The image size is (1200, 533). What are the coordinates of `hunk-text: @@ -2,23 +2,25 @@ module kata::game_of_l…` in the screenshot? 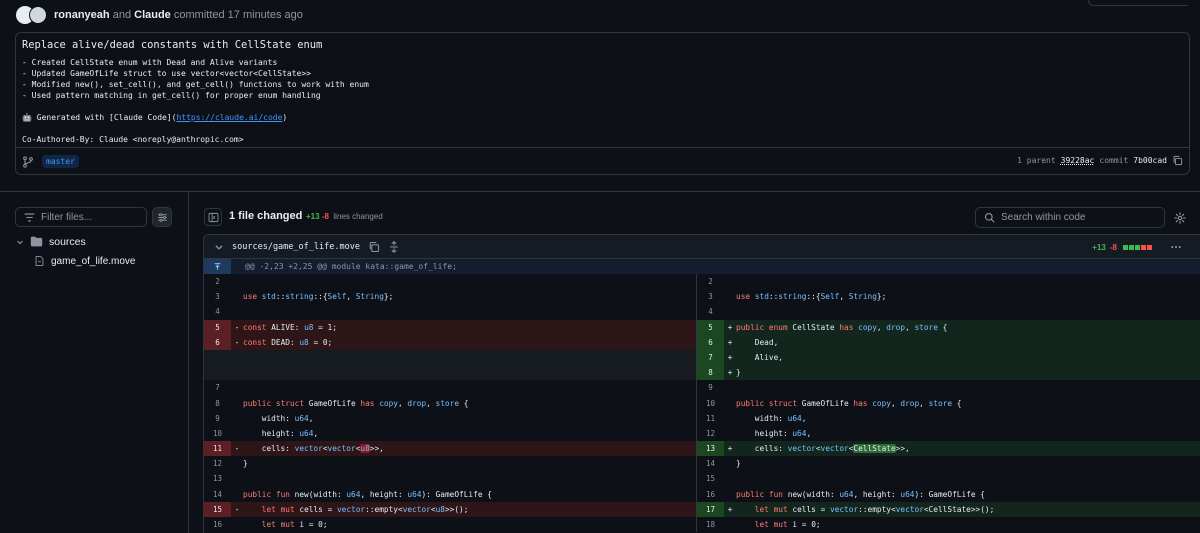 It's located at (351, 266).